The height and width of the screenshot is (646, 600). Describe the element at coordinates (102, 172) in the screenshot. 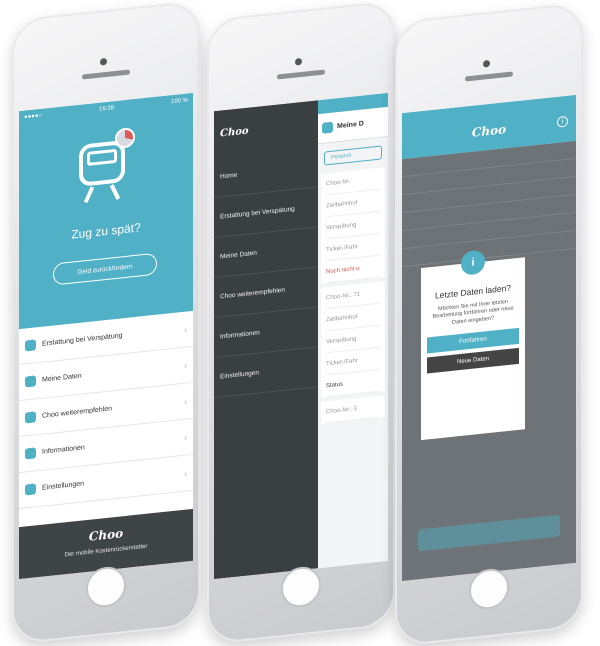

I see `train-icon` at that location.